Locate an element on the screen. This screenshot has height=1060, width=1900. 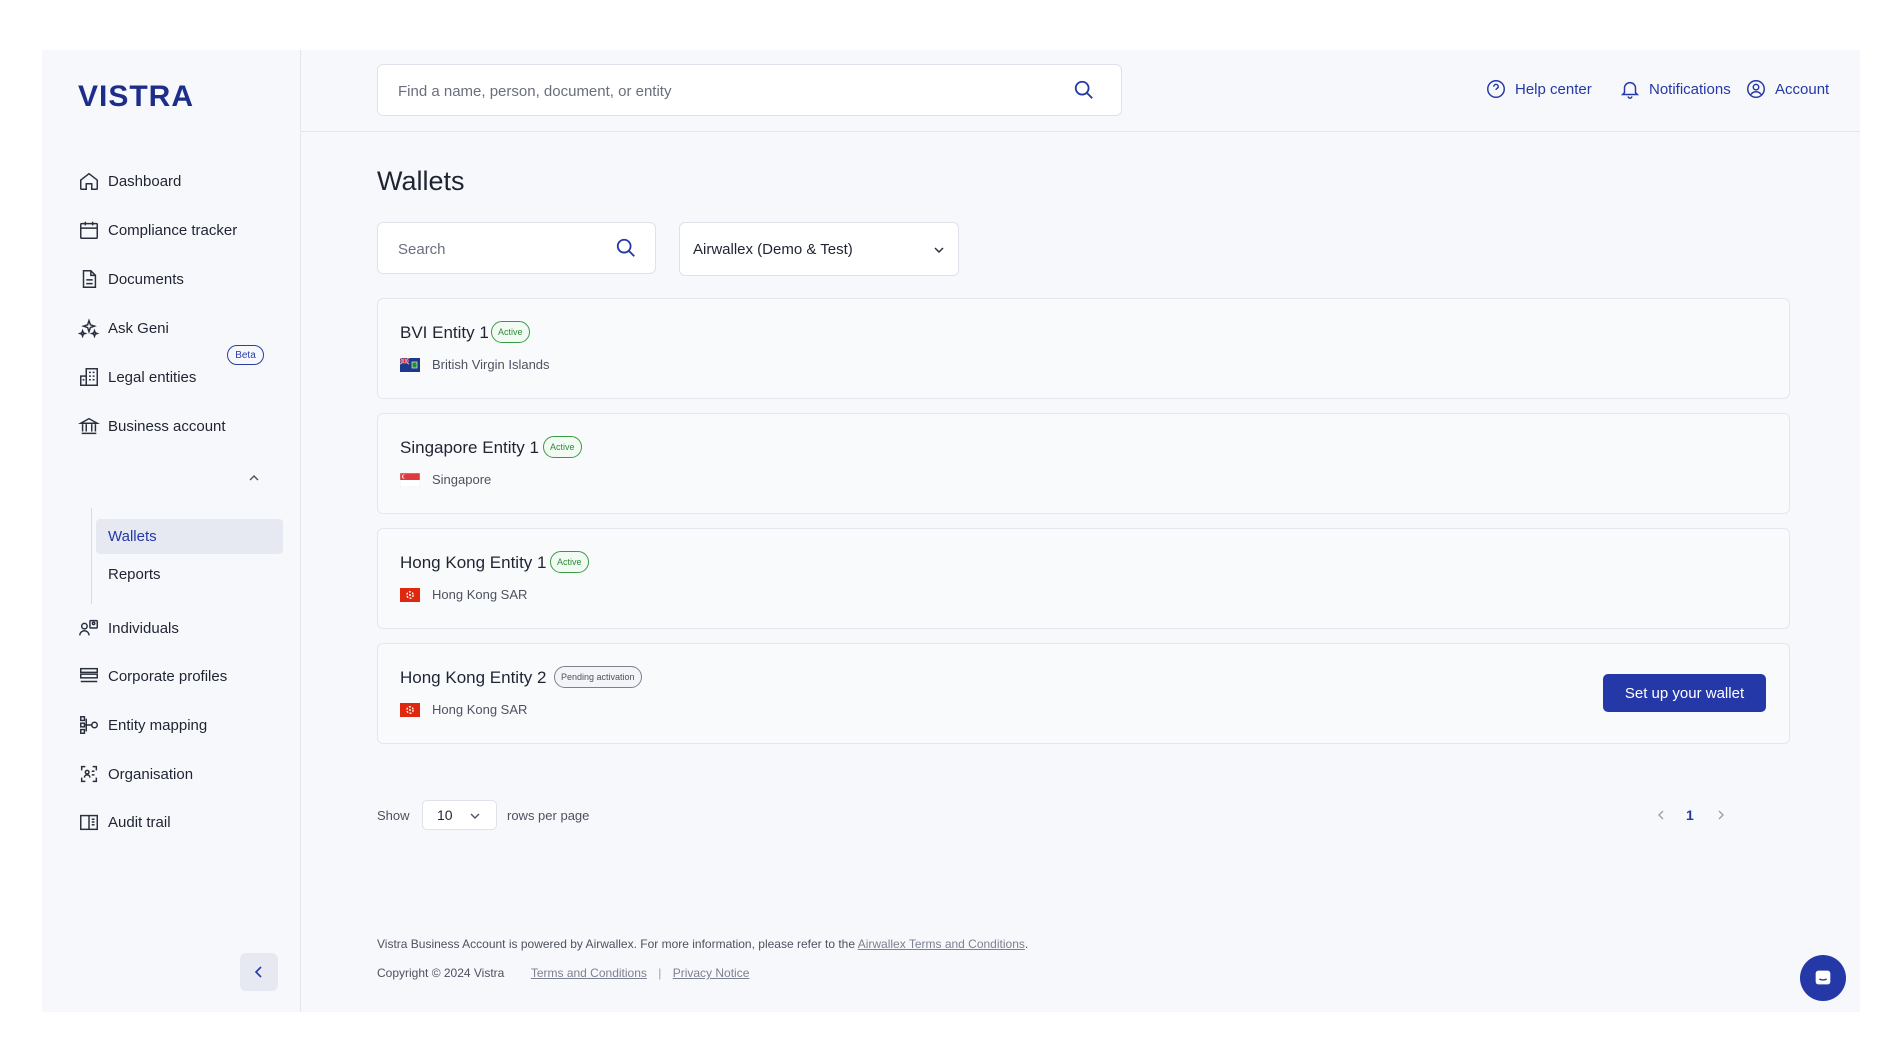
status-badge: Pending activation is located at coordinates (598, 677).